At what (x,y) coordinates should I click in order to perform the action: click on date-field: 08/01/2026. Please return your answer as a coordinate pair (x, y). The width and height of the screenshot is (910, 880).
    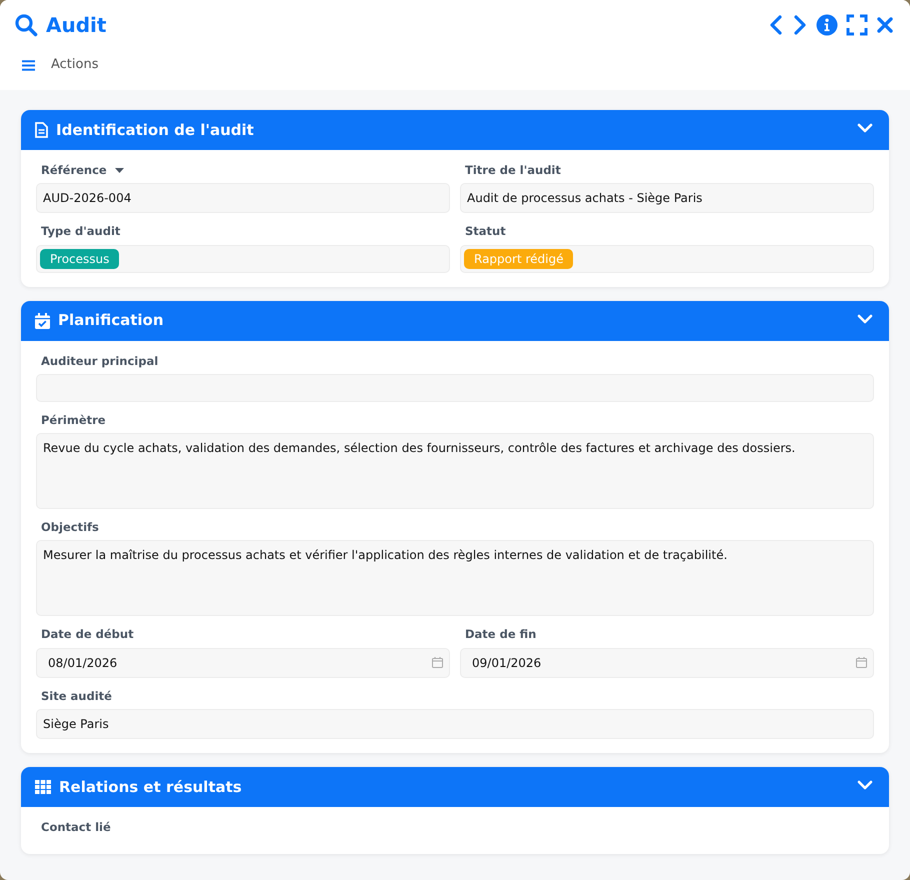
    Looking at the image, I should click on (243, 663).